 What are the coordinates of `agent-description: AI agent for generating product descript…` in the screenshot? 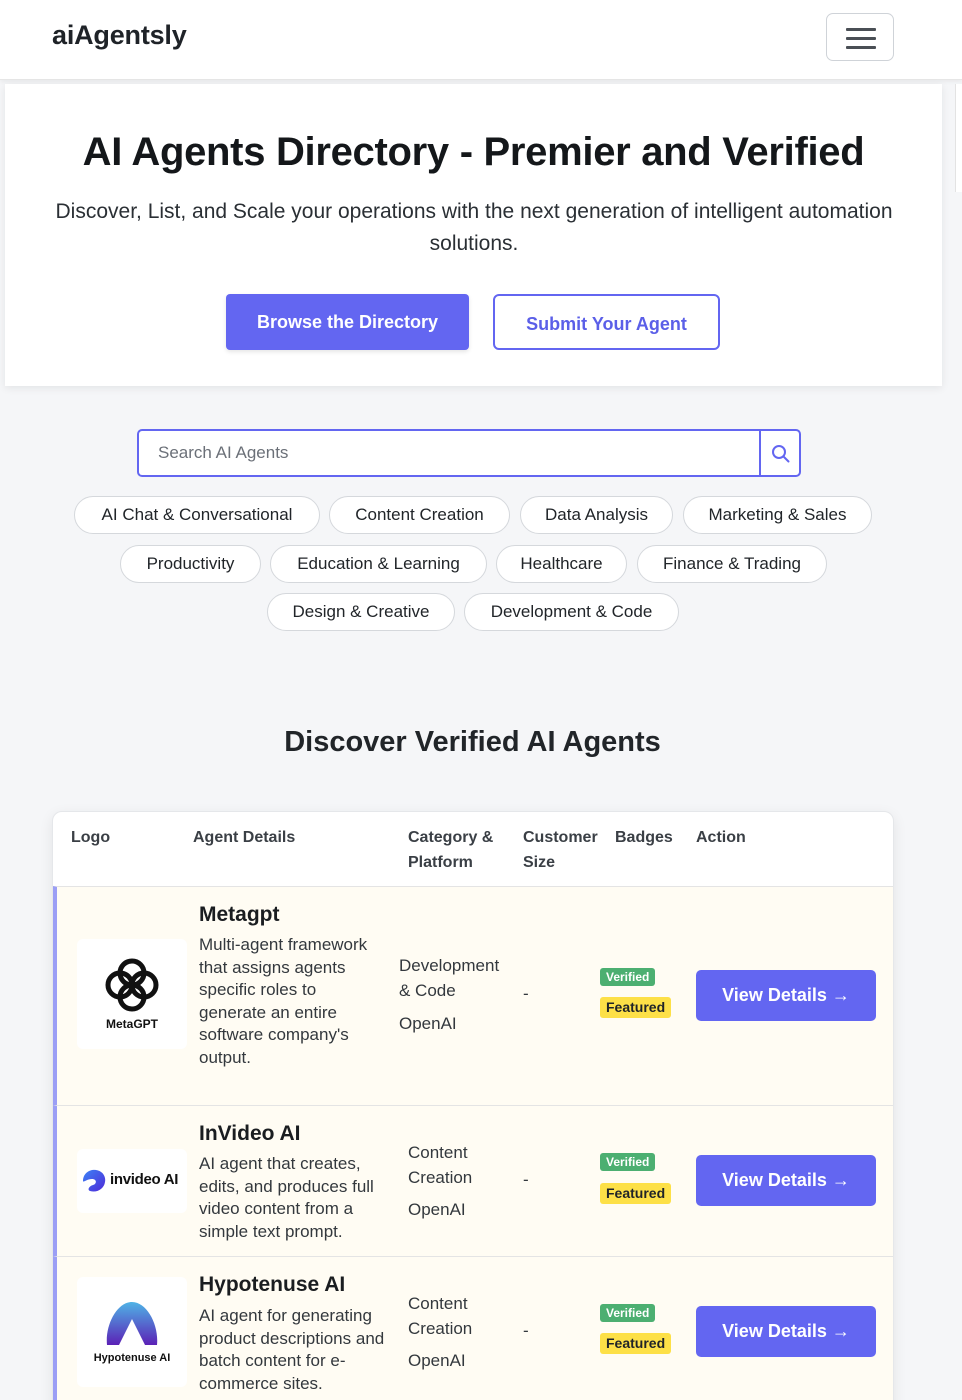 It's located at (292, 1349).